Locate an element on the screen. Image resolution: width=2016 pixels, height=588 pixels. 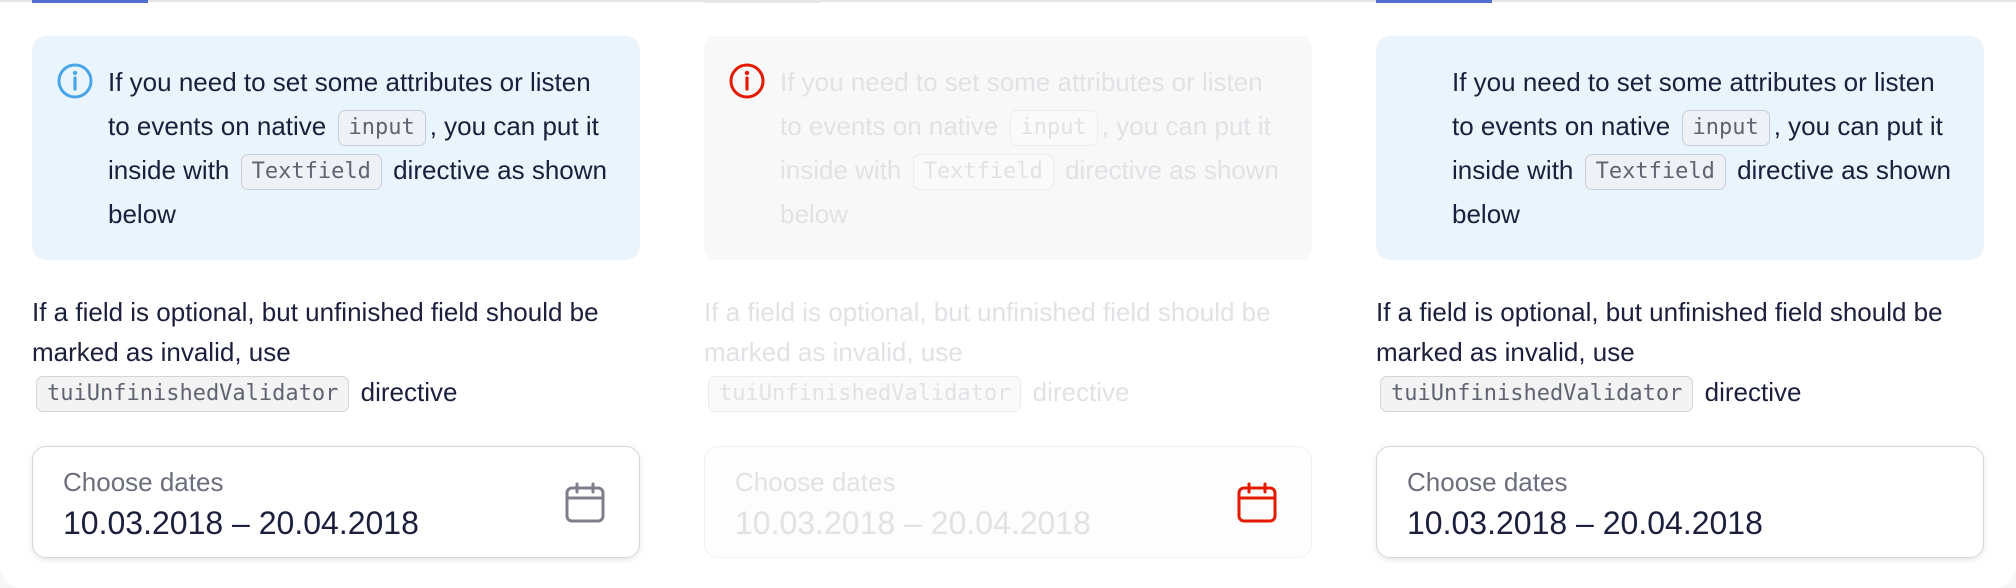
tab-indicator is located at coordinates (762, 1).